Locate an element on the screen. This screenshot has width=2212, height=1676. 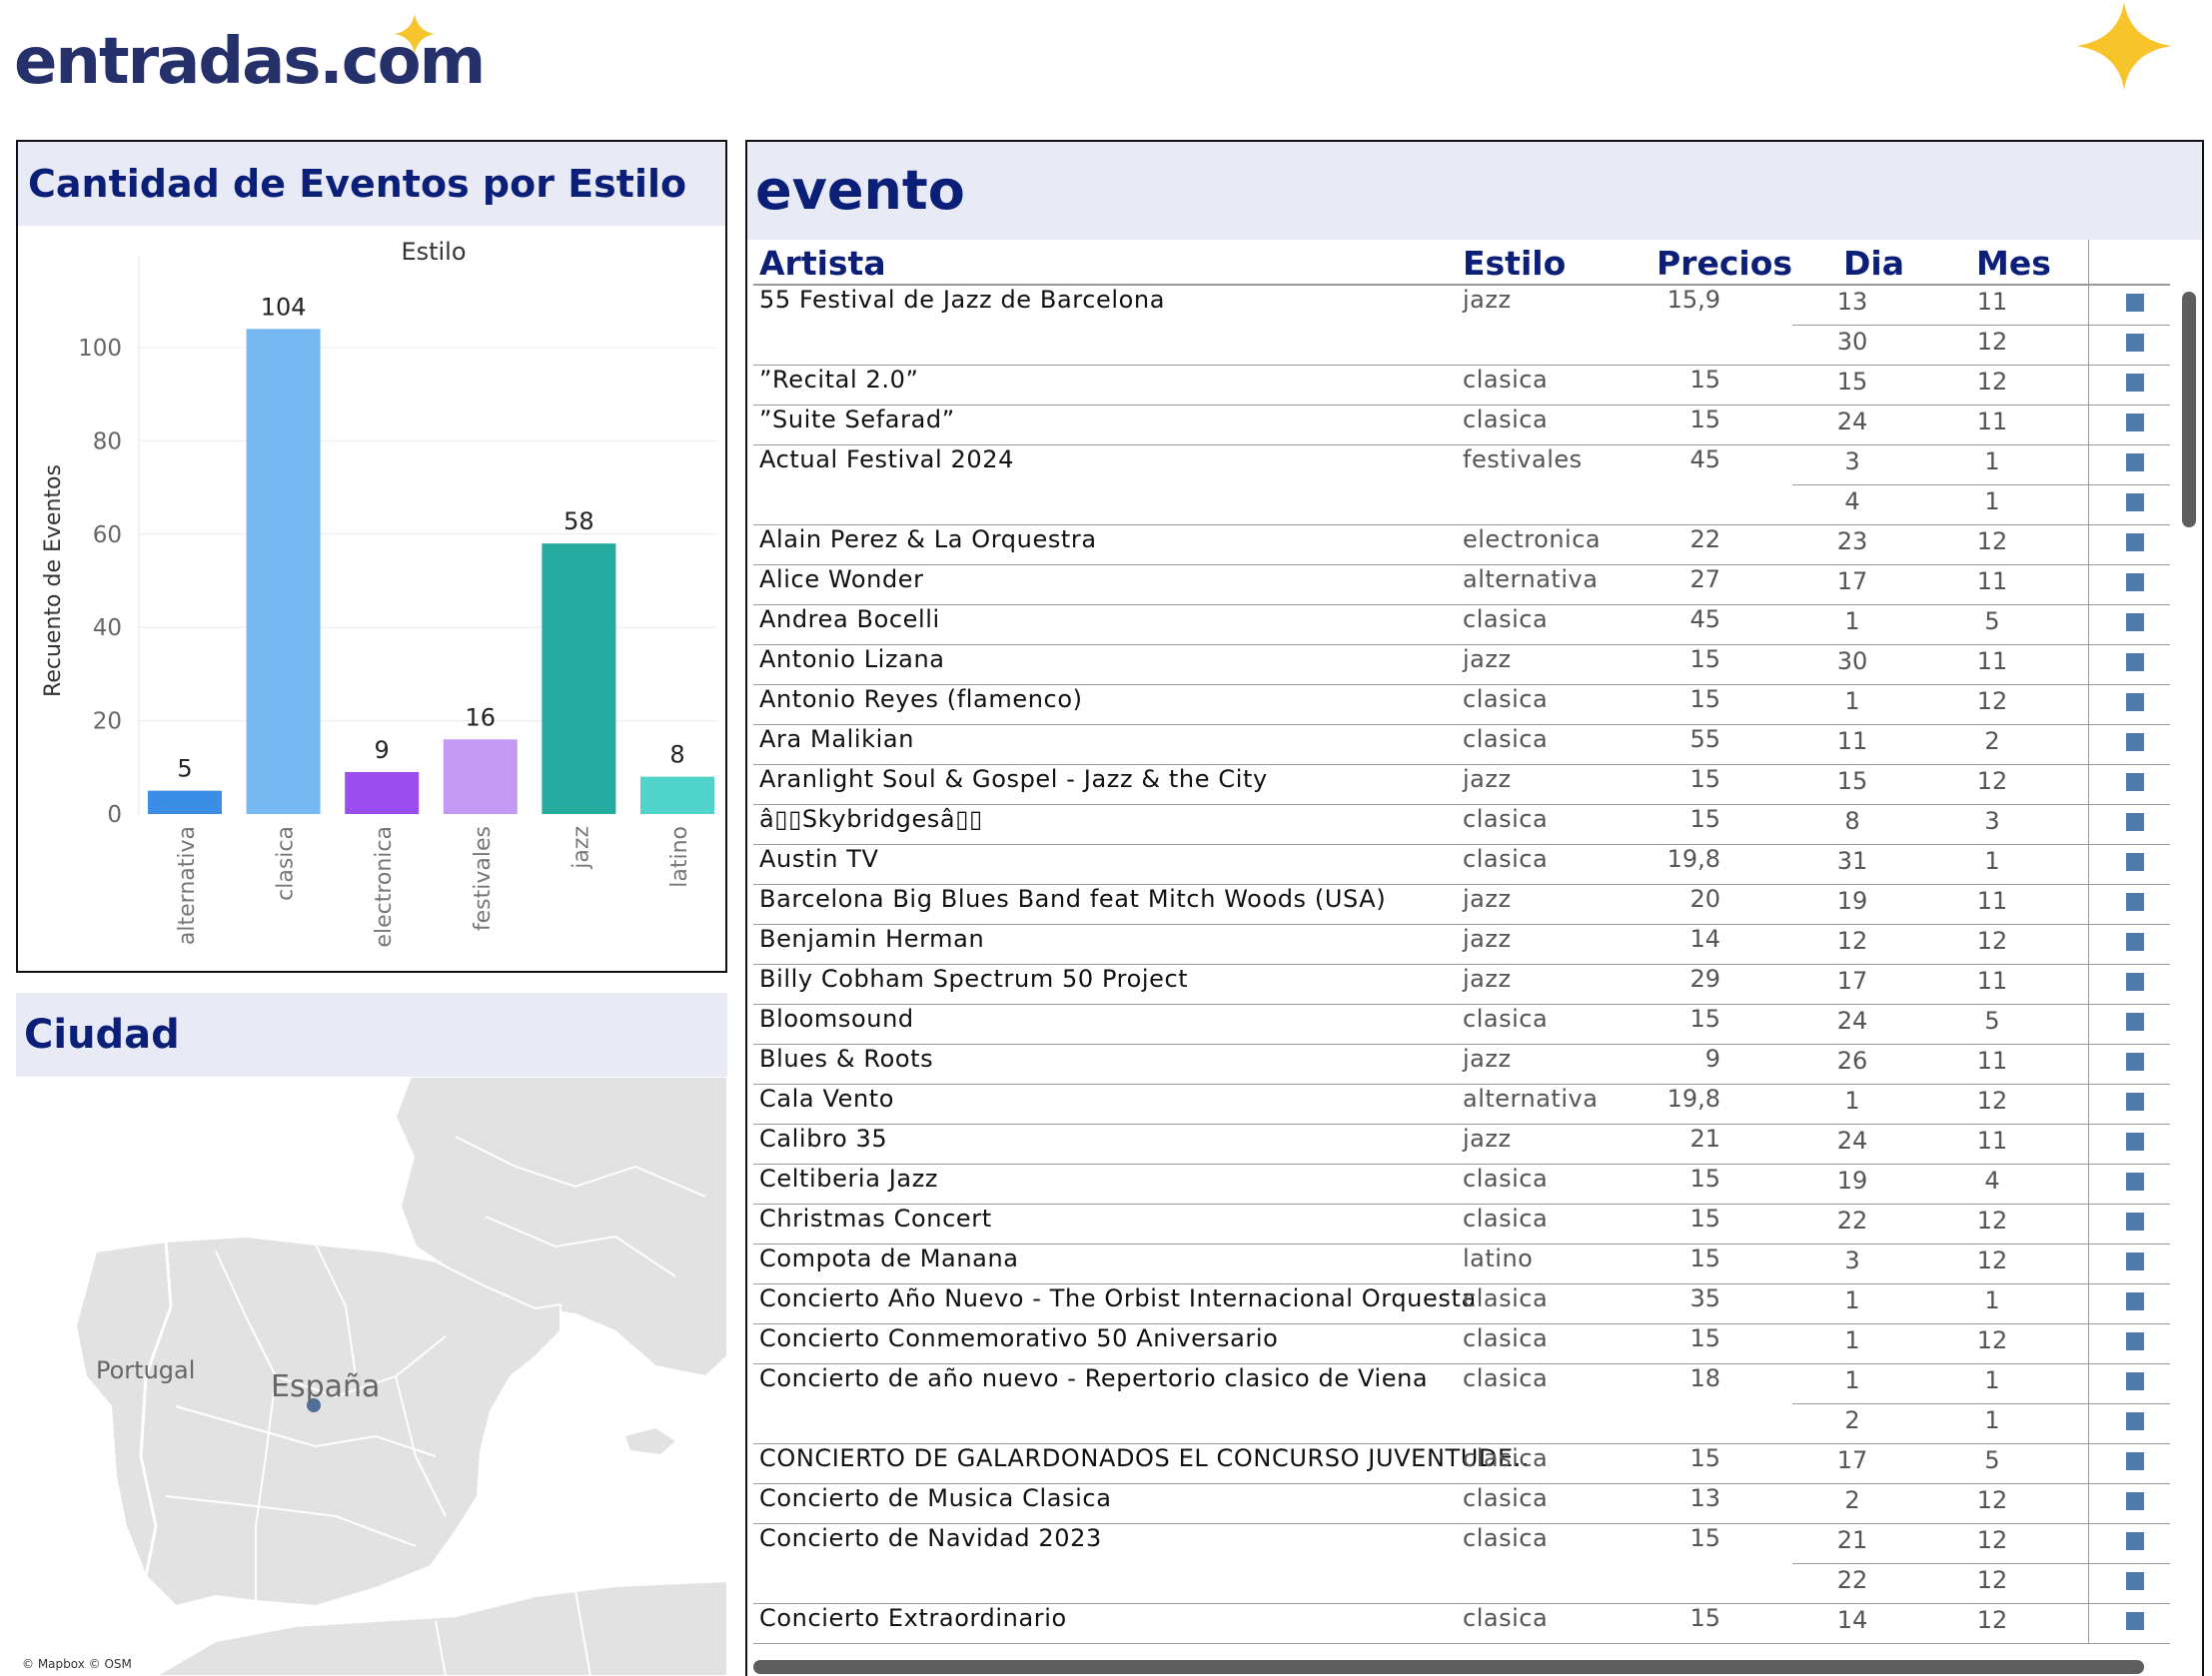
table-row: Concierto de Musica Clasica clasica 13 2 12 is located at coordinates (1461, 1504).